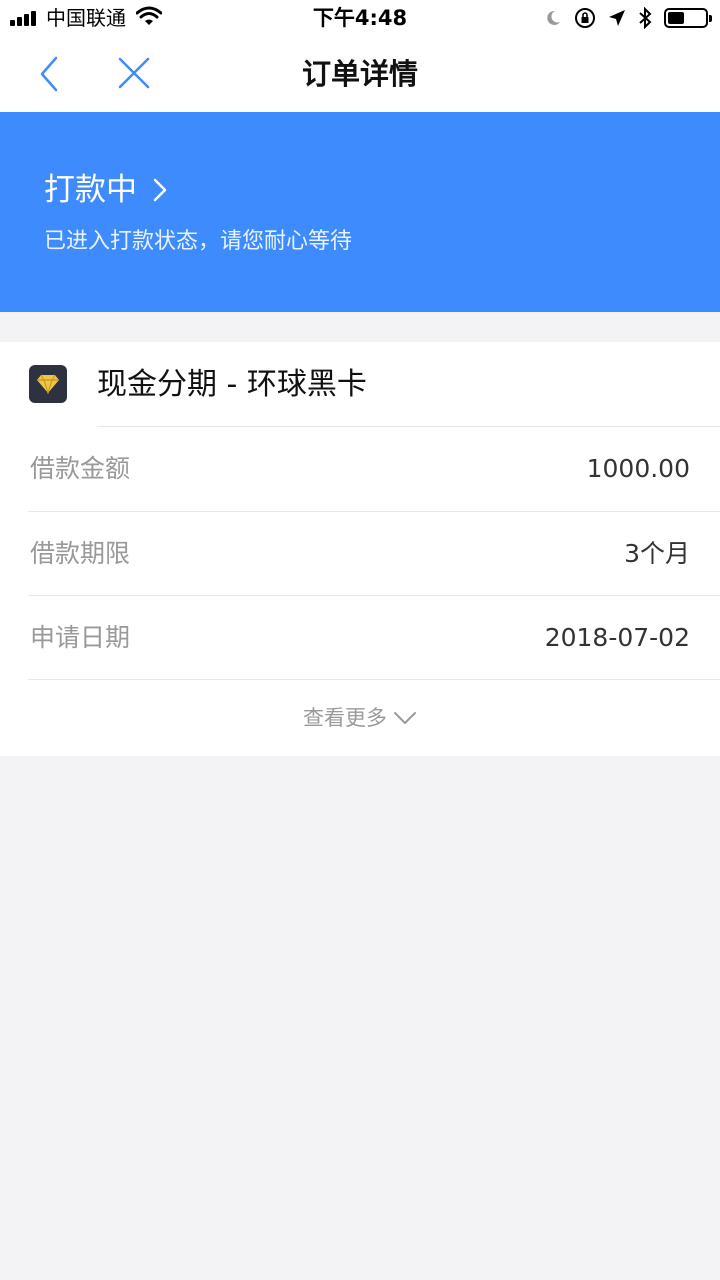 The image size is (720, 1280). I want to click on chevron-right-icon, so click(160, 190).